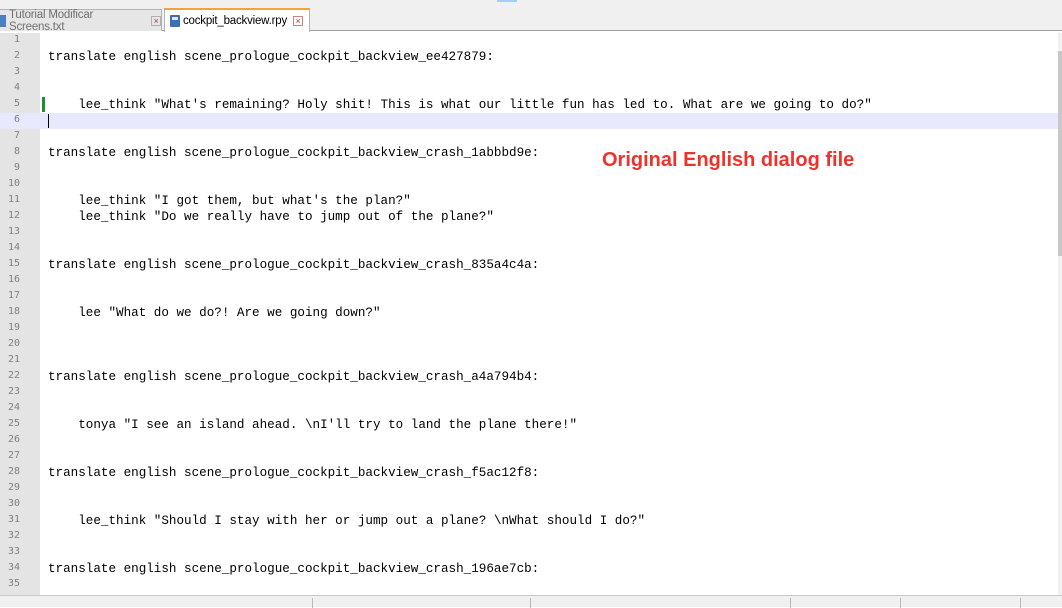 This screenshot has height=608, width=1062. Describe the element at coordinates (16, 55) in the screenshot. I see `line-number: 2` at that location.